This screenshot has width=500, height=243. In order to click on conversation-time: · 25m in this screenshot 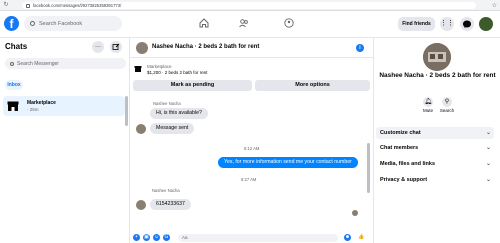, I will do `click(33, 109)`.